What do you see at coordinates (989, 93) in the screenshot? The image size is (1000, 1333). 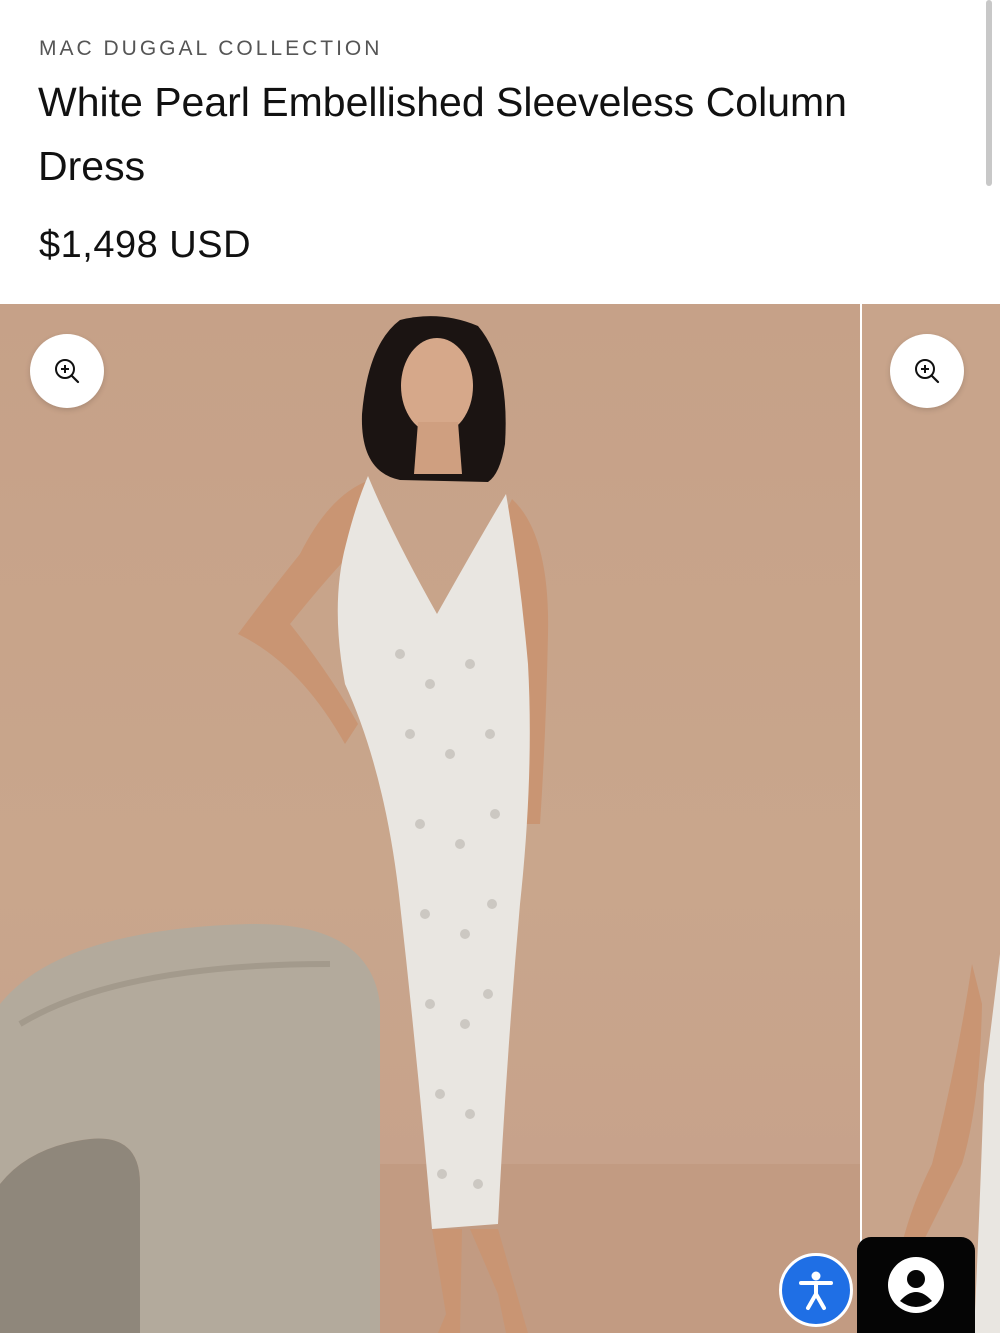 I see `scrollbar` at bounding box center [989, 93].